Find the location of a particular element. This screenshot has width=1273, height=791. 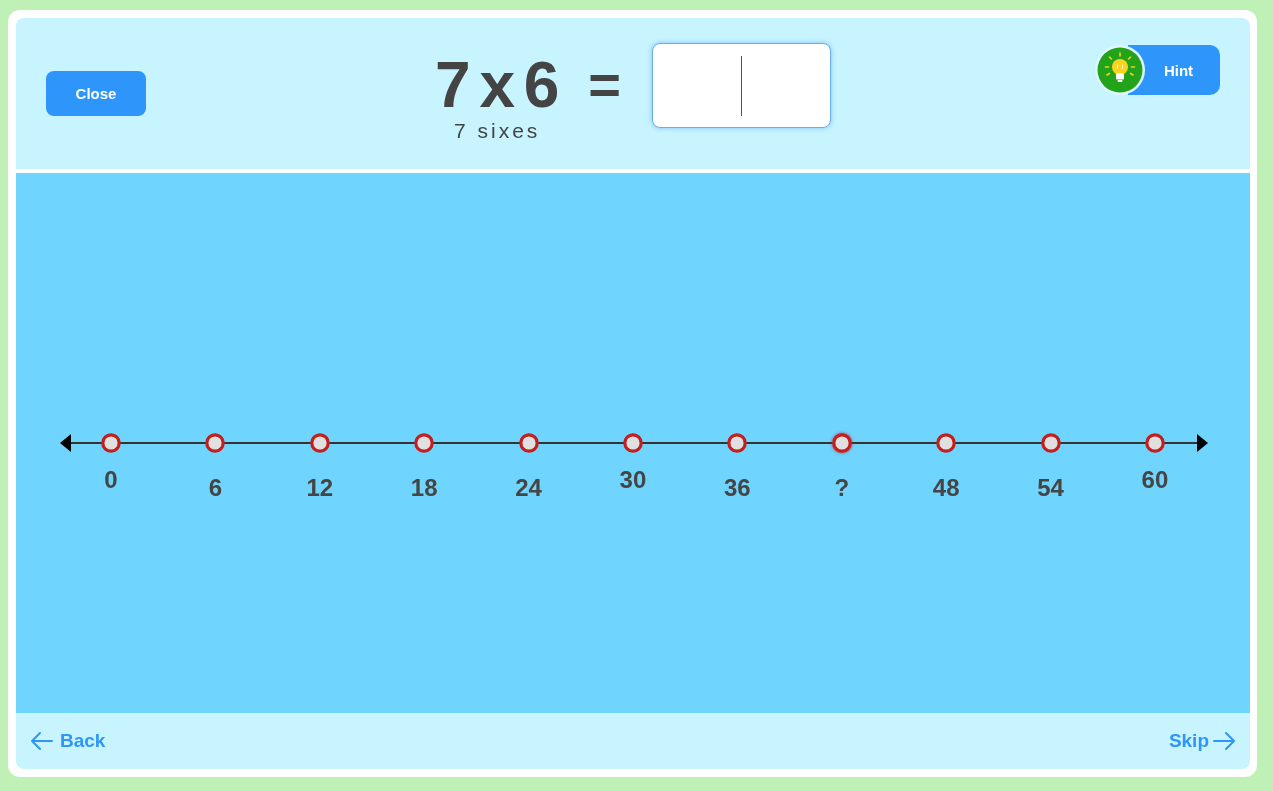

tick-label: 6 is located at coordinates (215, 488).